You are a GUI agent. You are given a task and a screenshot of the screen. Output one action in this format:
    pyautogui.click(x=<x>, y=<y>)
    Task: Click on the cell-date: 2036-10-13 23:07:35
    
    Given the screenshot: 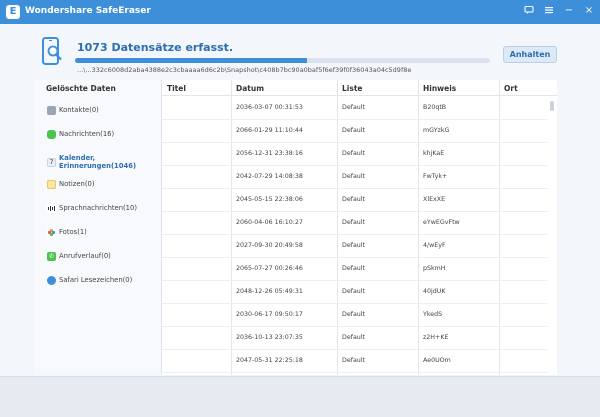 What is the action you would take?
    pyautogui.click(x=269, y=337)
    